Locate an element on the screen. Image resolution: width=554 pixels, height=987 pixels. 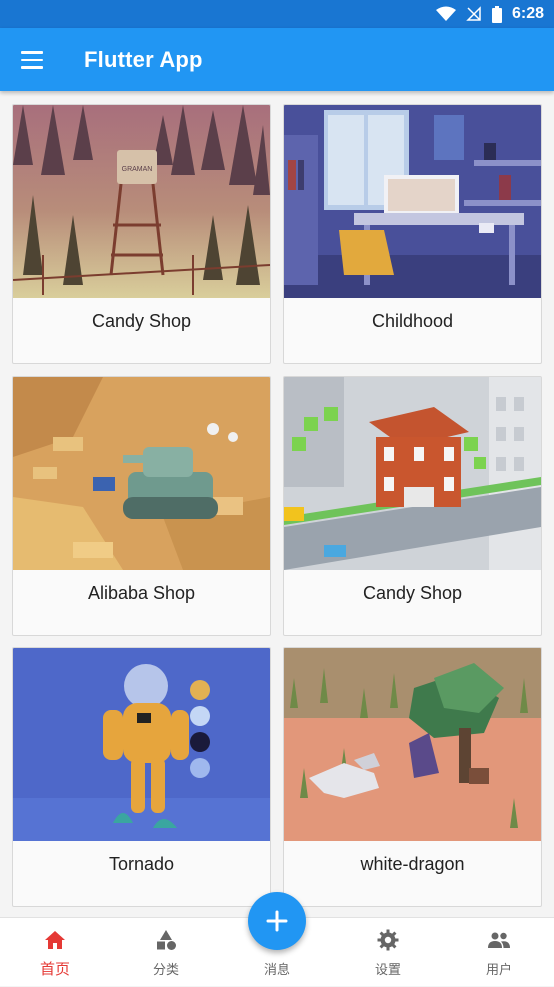
status-time: 6:28 is located at coordinates (527, 13).